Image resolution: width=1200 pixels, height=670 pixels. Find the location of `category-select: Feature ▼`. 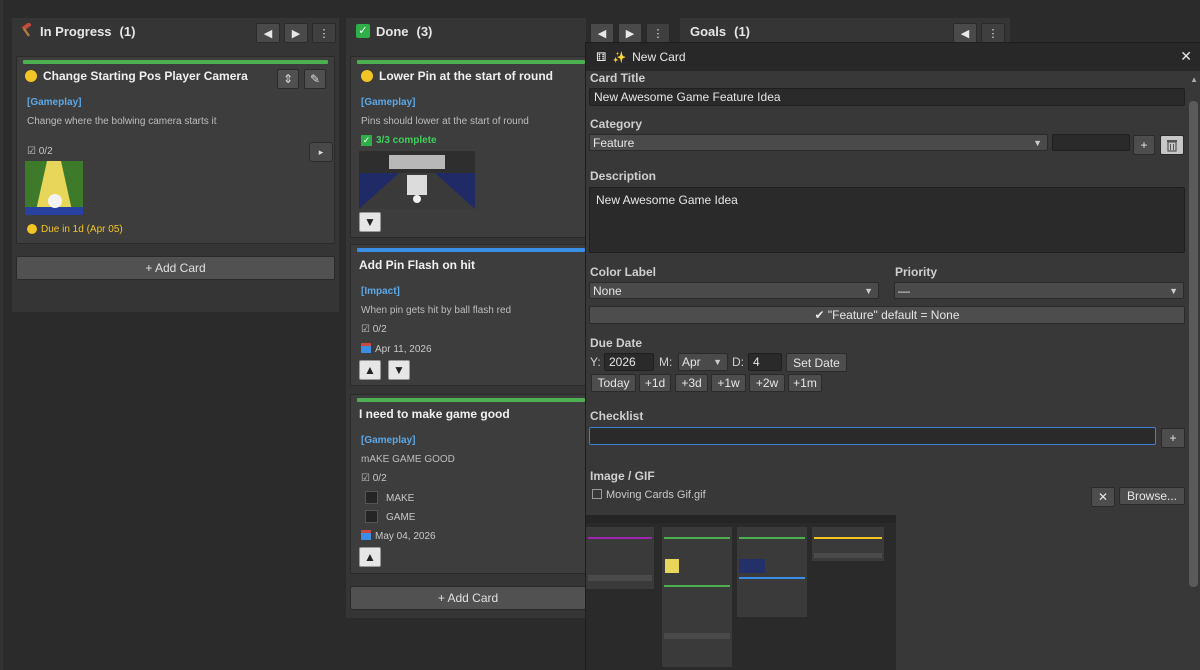

category-select: Feature ▼ is located at coordinates (818, 142).